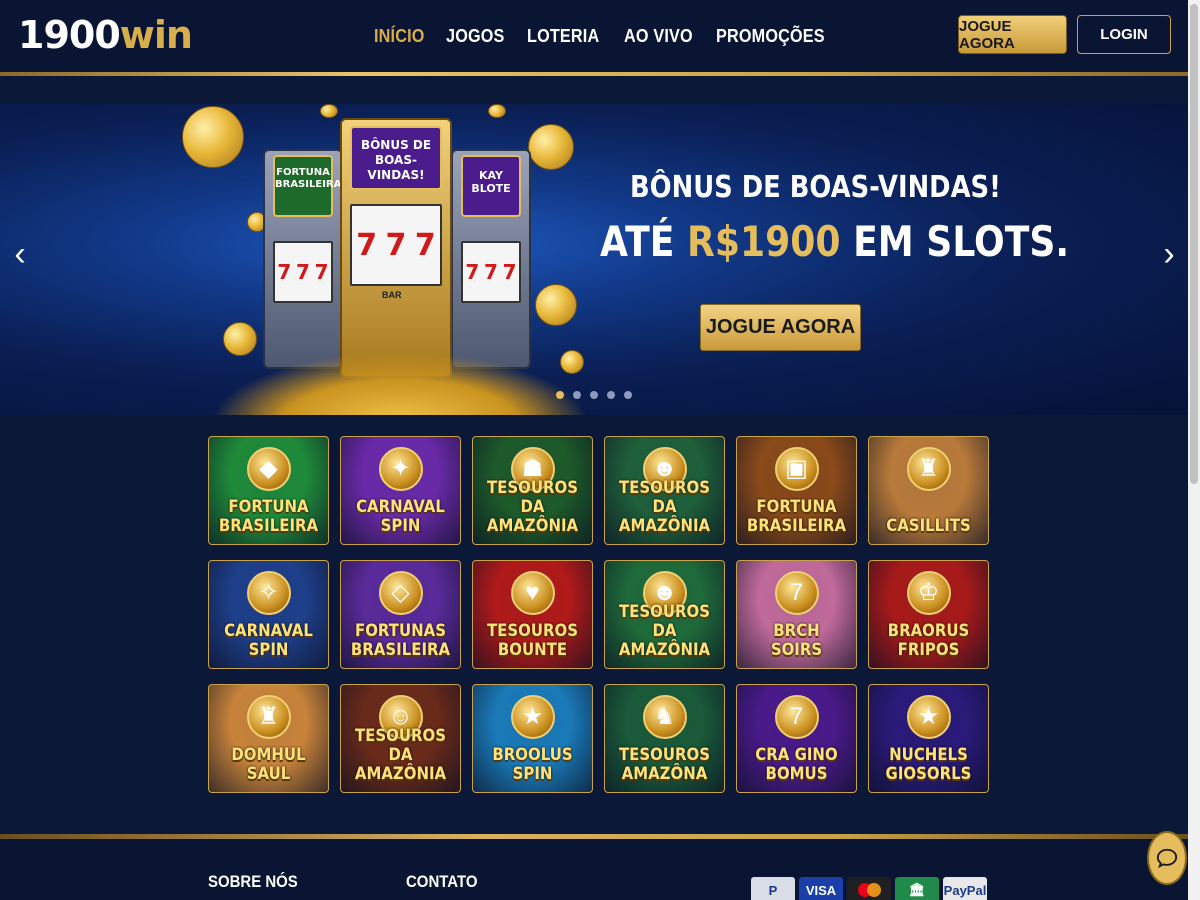 This screenshot has width=1200, height=900. I want to click on brazil-flag-icon: ◆, so click(268, 469).